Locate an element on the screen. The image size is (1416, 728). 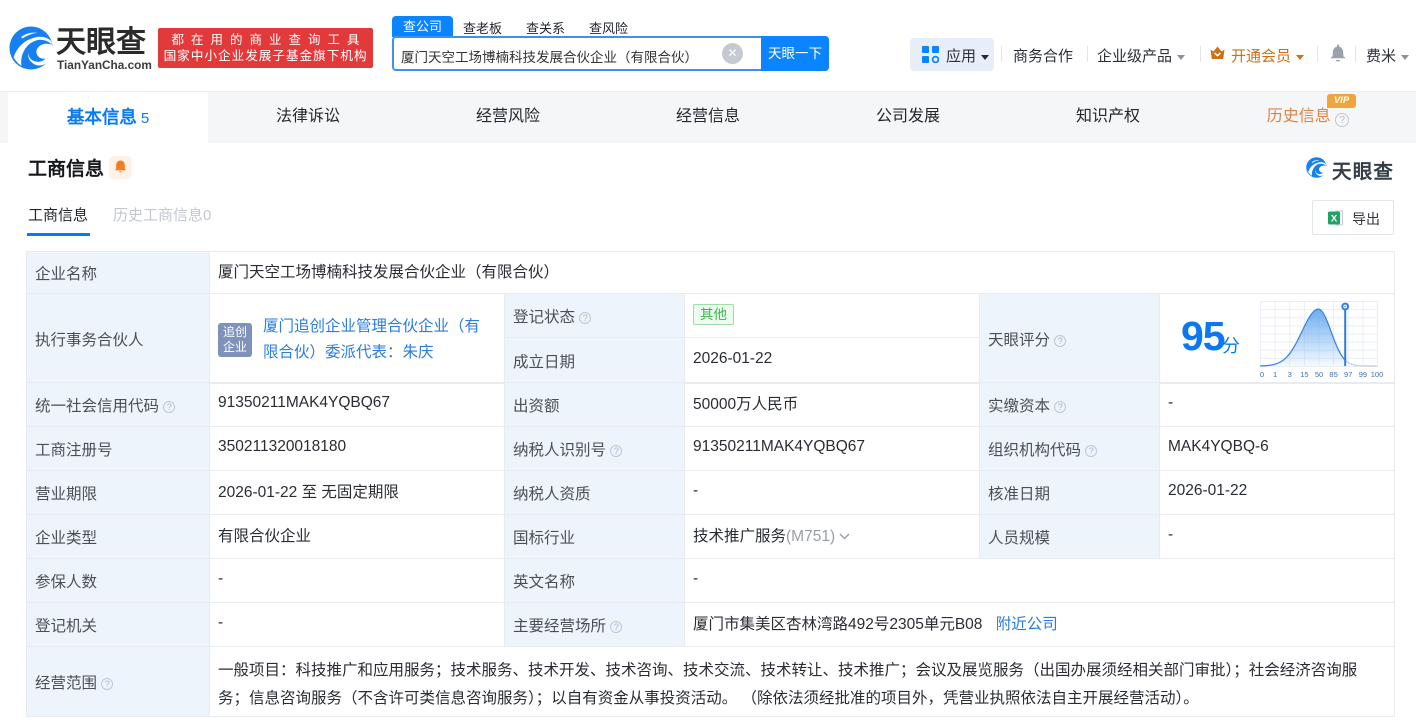
svg-text: 100 is located at coordinates (1377, 374).